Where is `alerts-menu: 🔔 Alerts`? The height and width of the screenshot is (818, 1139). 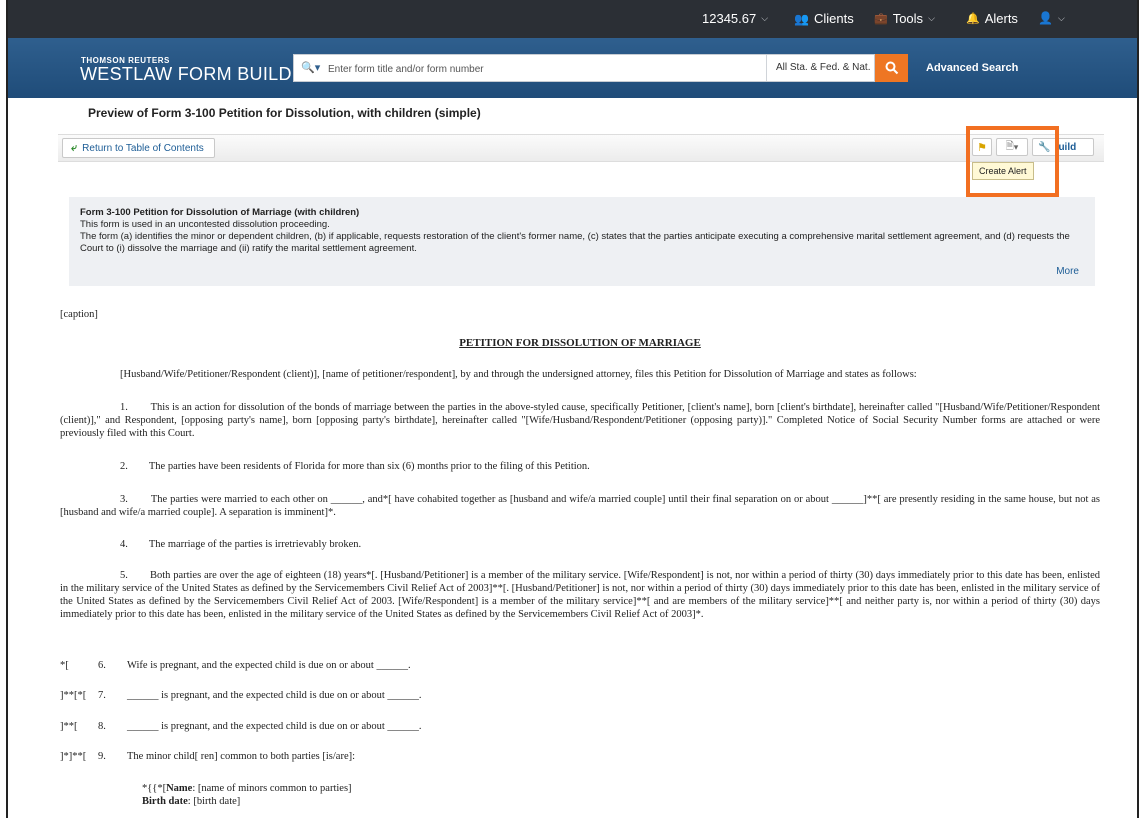
alerts-menu: 🔔 Alerts is located at coordinates (992, 18).